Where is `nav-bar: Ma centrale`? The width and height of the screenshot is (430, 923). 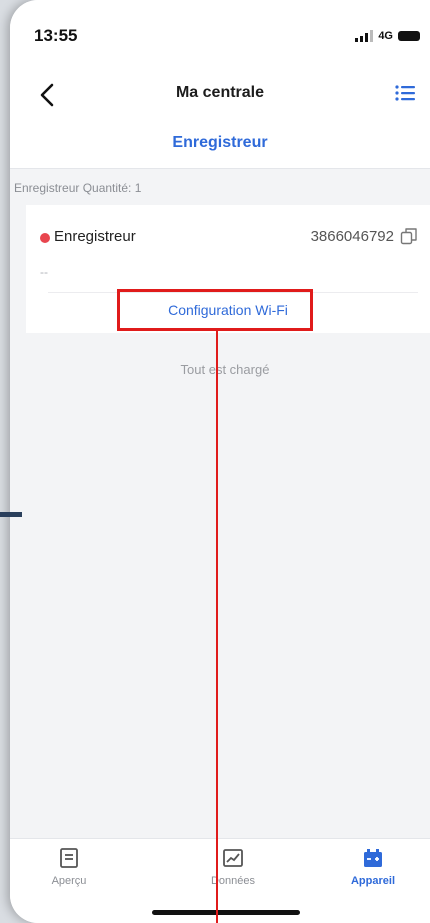 nav-bar: Ma centrale is located at coordinates (220, 95).